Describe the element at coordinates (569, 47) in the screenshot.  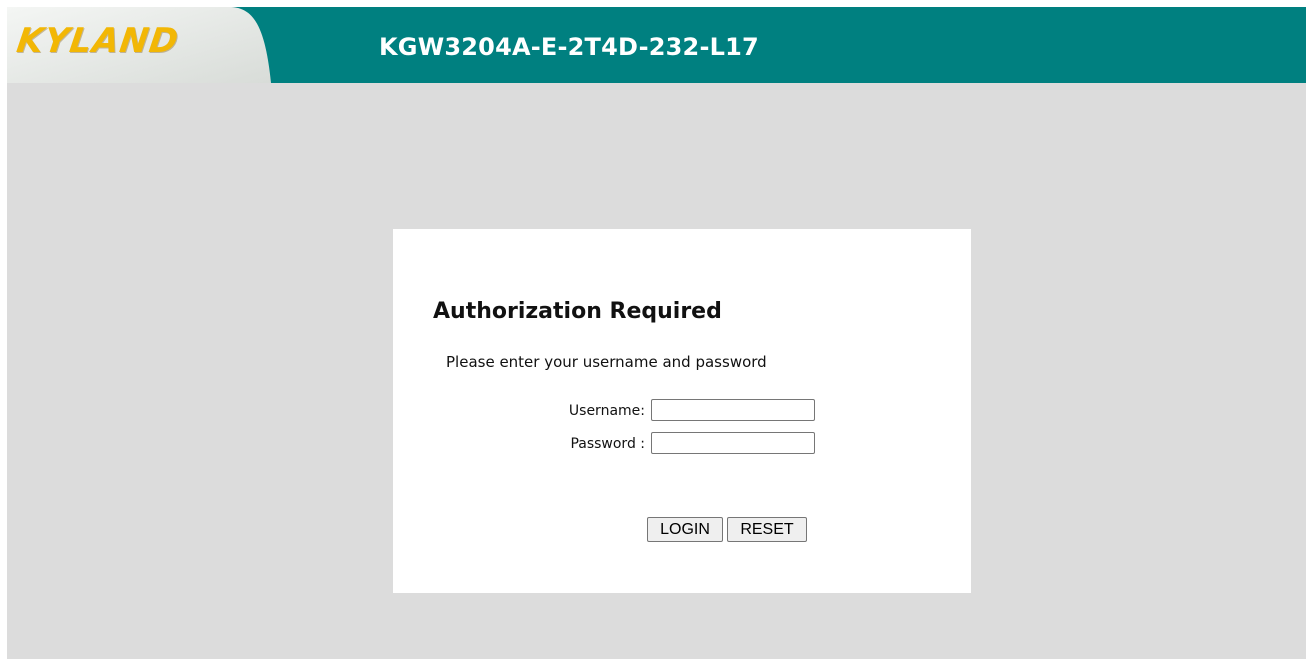
I see `device-title: KGW3204A-E-2T4D-232-L17` at that location.